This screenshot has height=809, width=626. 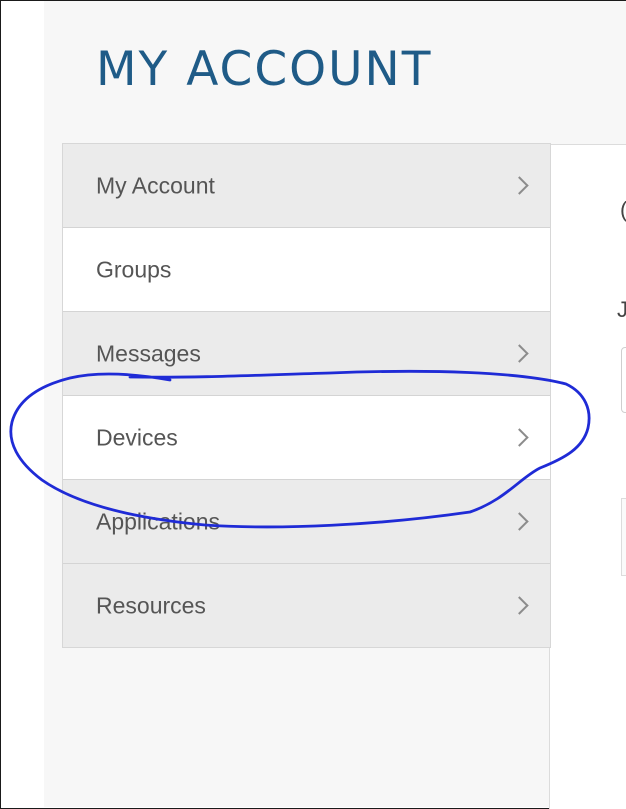 What do you see at coordinates (148, 353) in the screenshot?
I see `sidebar-item-label: Messages` at bounding box center [148, 353].